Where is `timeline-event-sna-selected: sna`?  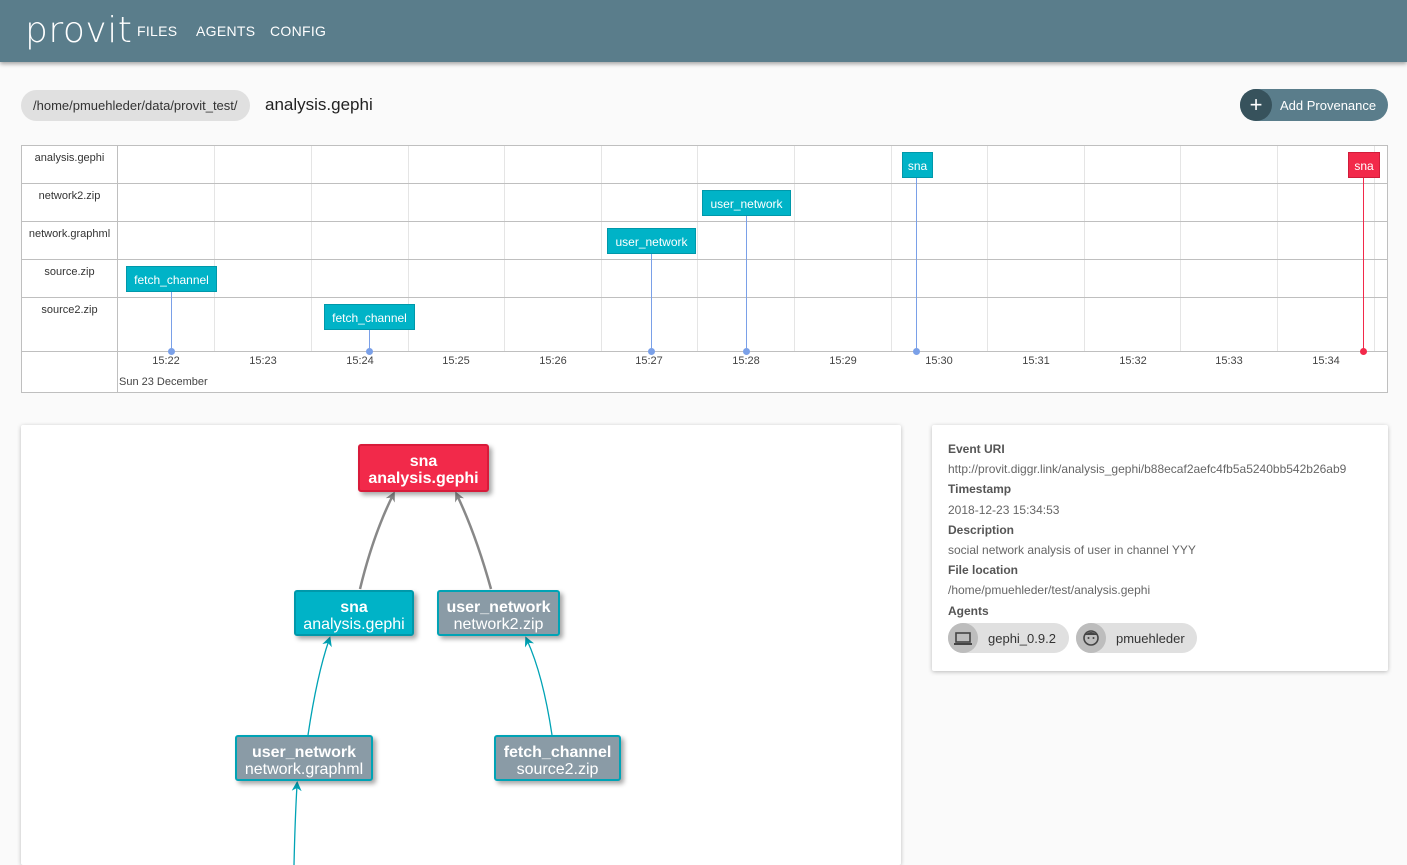
timeline-event-sna-selected: sna is located at coordinates (1364, 165).